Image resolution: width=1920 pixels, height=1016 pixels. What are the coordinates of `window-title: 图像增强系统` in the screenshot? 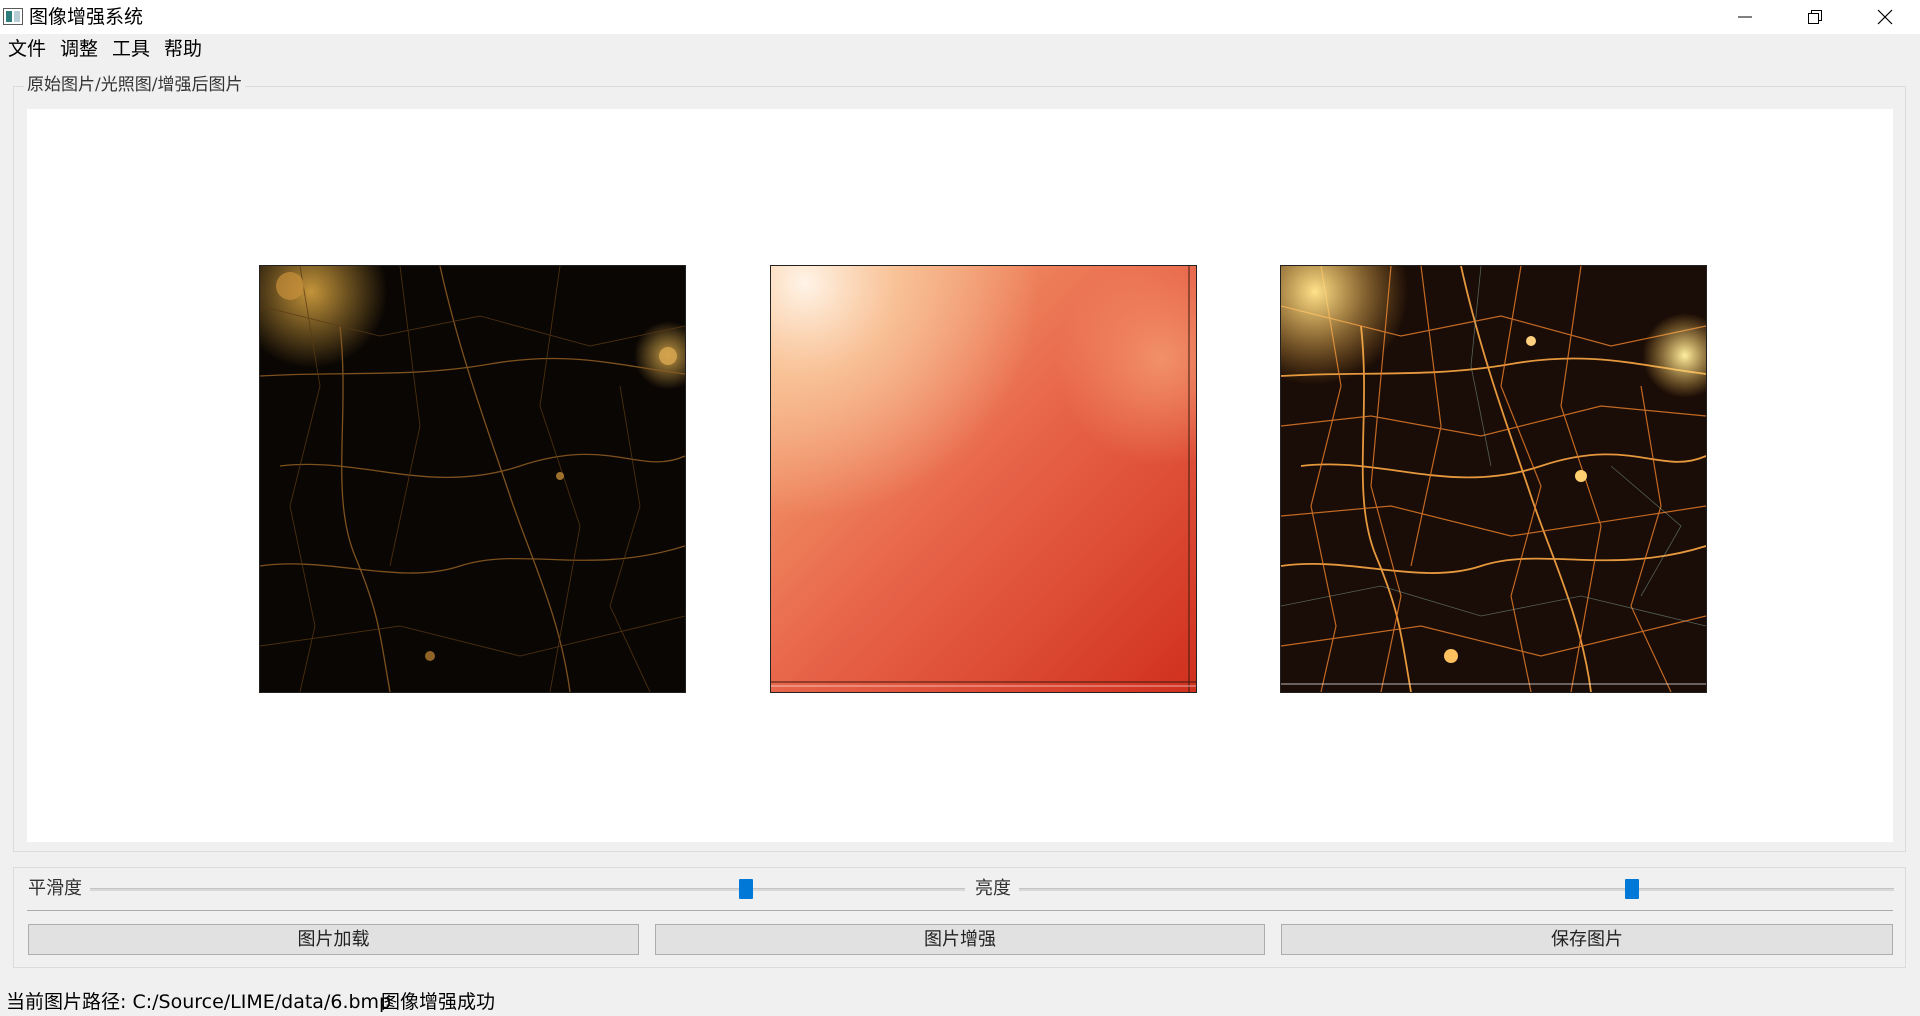 It's located at (86, 17).